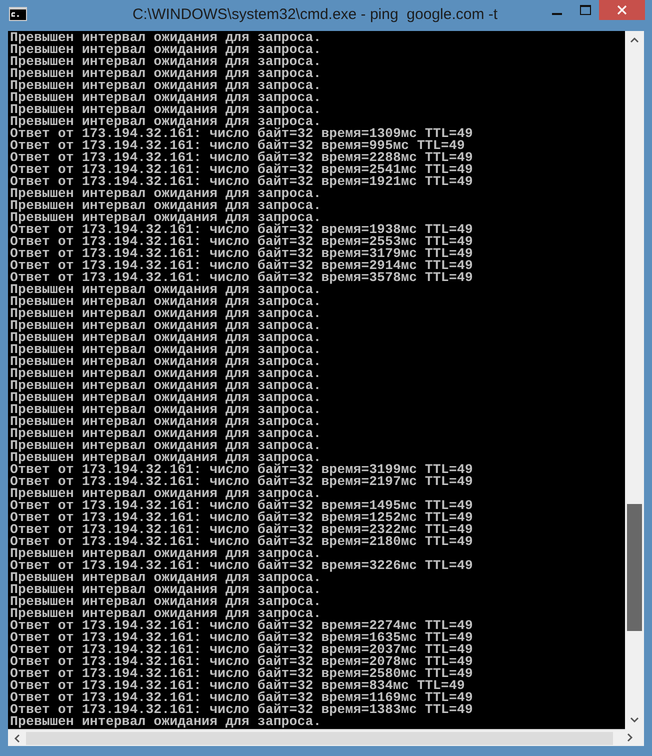  Describe the element at coordinates (585, 10) in the screenshot. I see `maximize-icon` at that location.